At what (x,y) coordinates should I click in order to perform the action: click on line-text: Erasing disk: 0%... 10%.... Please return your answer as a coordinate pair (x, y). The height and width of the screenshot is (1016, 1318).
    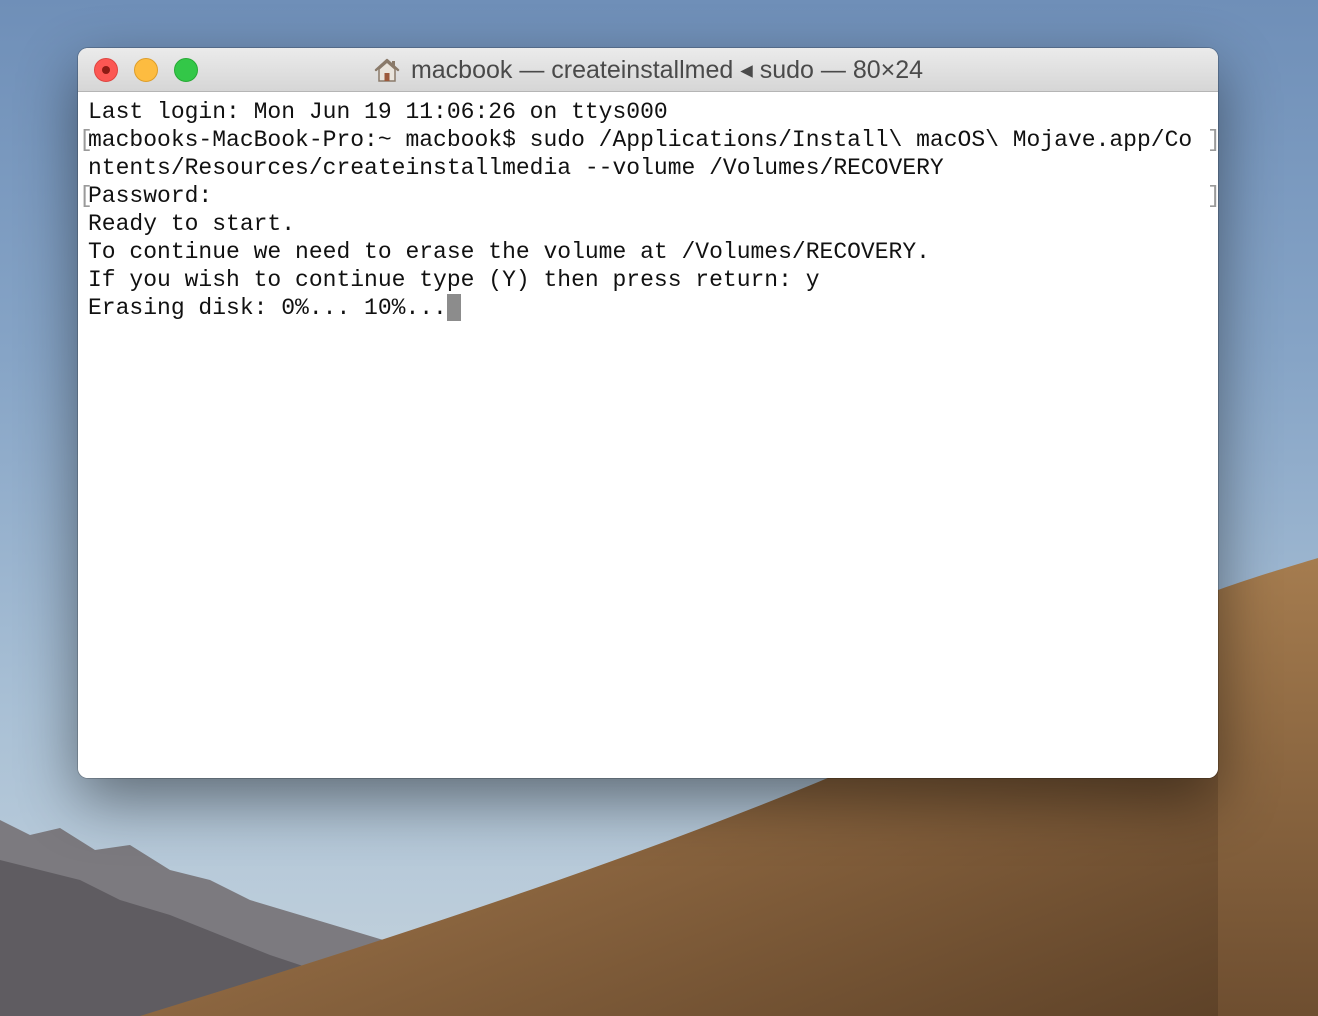
    Looking at the image, I should click on (267, 308).